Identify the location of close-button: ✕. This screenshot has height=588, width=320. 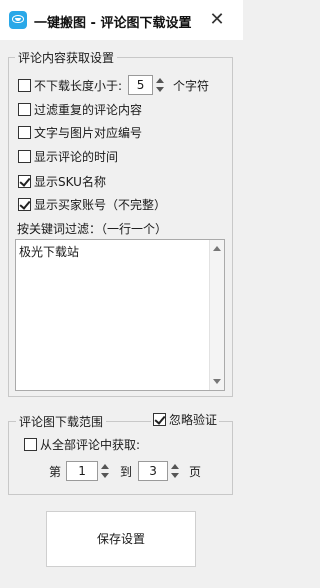
(217, 20).